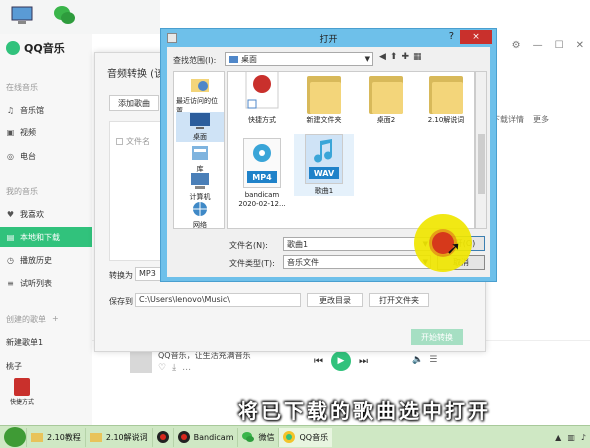 The height and width of the screenshot is (448, 590). Describe the element at coordinates (46, 237) in the screenshot. I see `sidebar-item-local-download: ▤ 本地和下载` at that location.